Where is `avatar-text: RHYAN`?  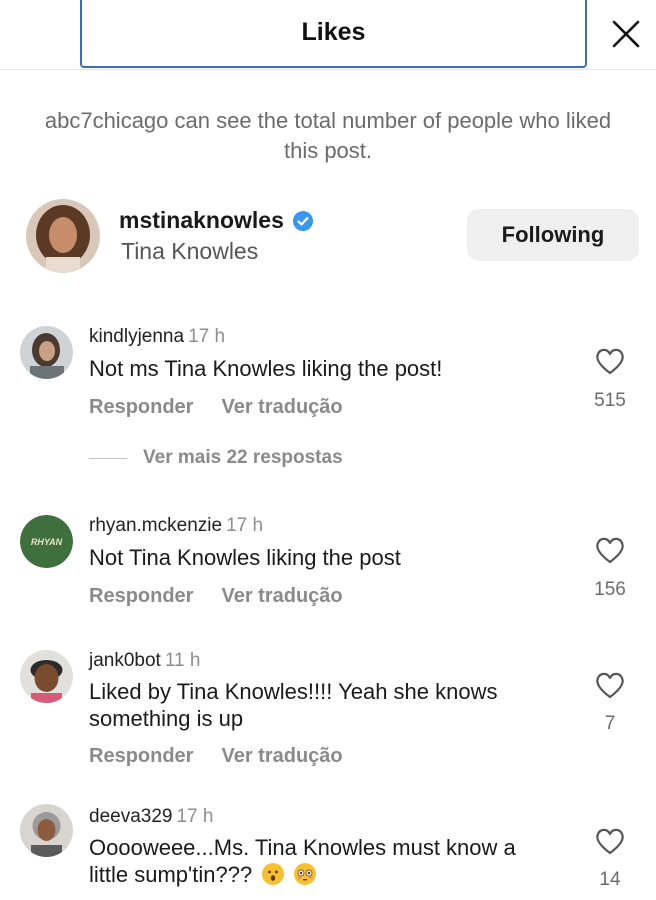 avatar-text: RHYAN is located at coordinates (47, 542).